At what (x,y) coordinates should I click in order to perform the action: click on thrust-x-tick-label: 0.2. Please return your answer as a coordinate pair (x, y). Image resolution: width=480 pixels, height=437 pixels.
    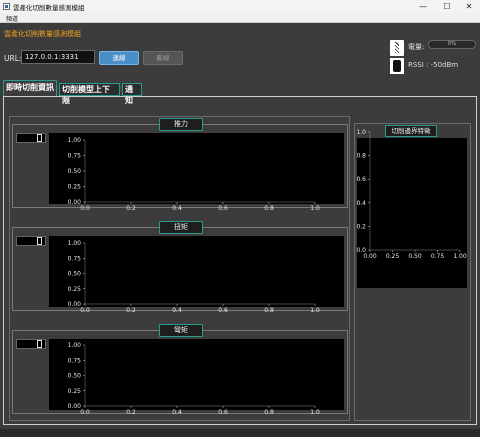
    Looking at the image, I should click on (131, 208).